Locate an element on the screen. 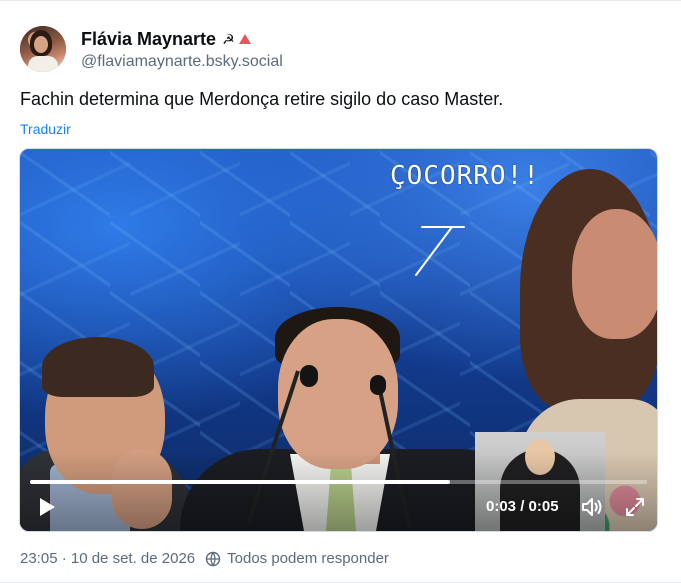 This screenshot has width=681, height=583. avatar is located at coordinates (43, 49).